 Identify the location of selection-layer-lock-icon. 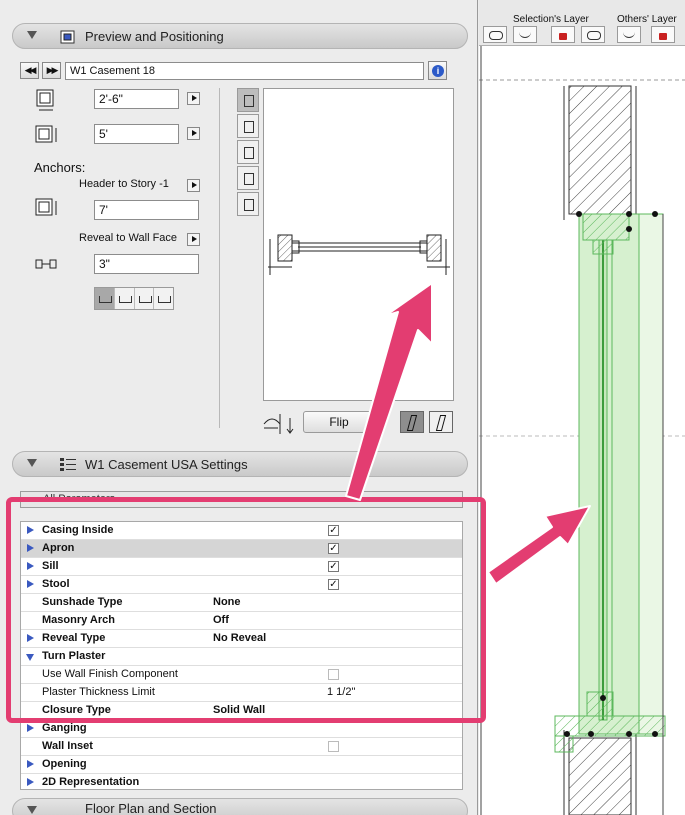
(563, 34).